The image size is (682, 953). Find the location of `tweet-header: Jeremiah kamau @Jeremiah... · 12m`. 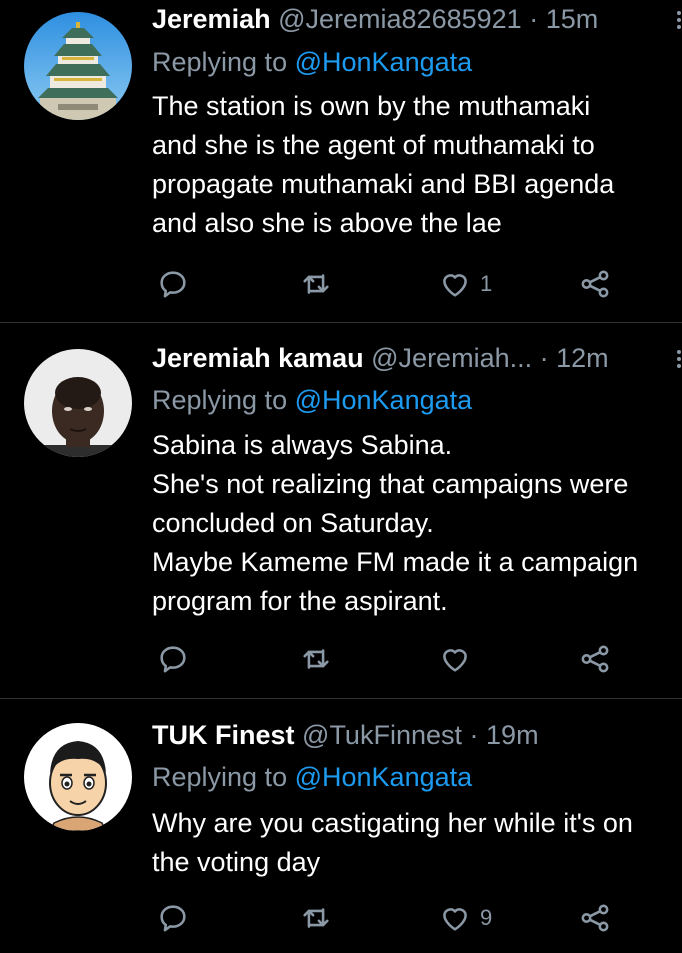

tweet-header: Jeremiah kamau @Jeremiah... · 12m is located at coordinates (417, 358).